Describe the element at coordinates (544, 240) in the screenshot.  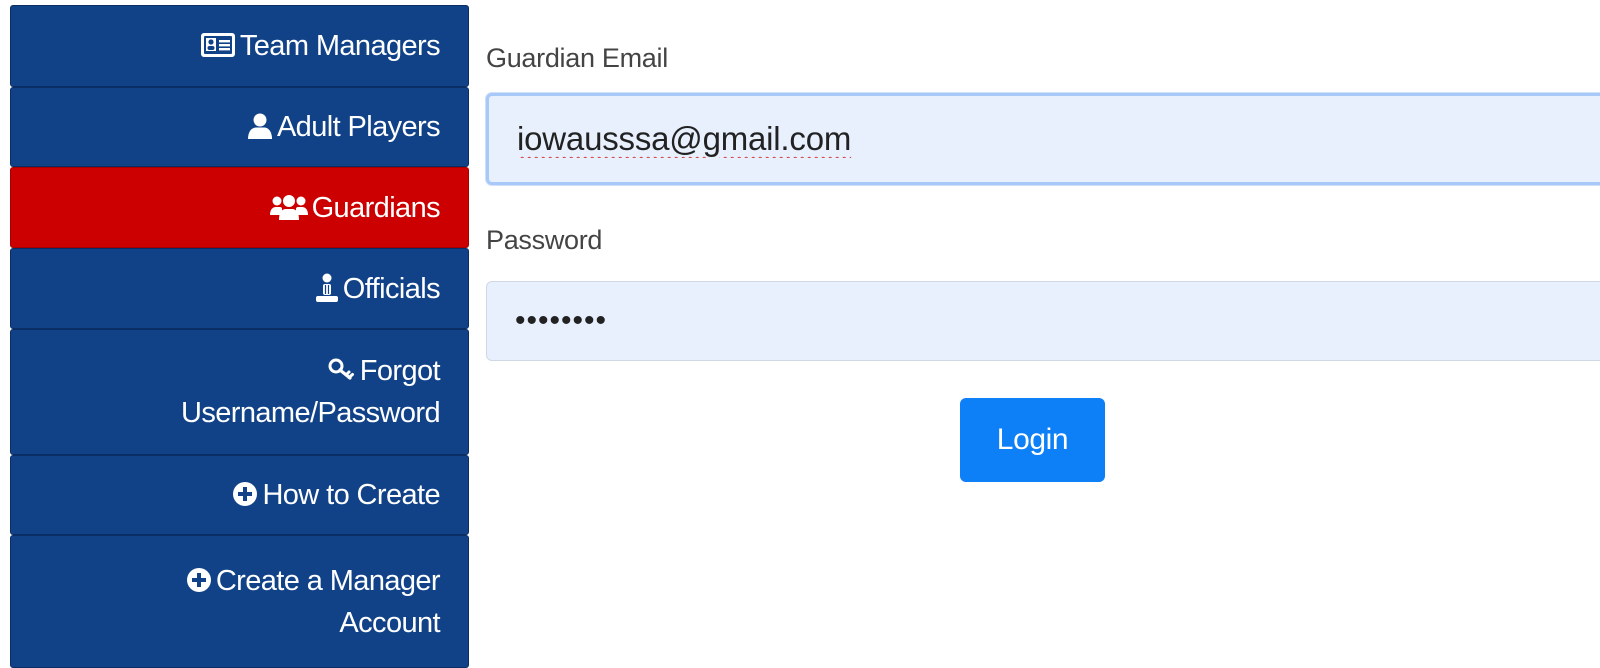
I see `password-label: Password` at that location.